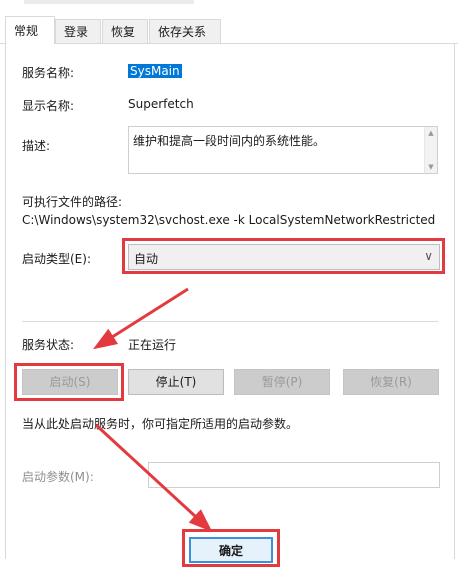  I want to click on tab-general: 常规, so click(30, 30).